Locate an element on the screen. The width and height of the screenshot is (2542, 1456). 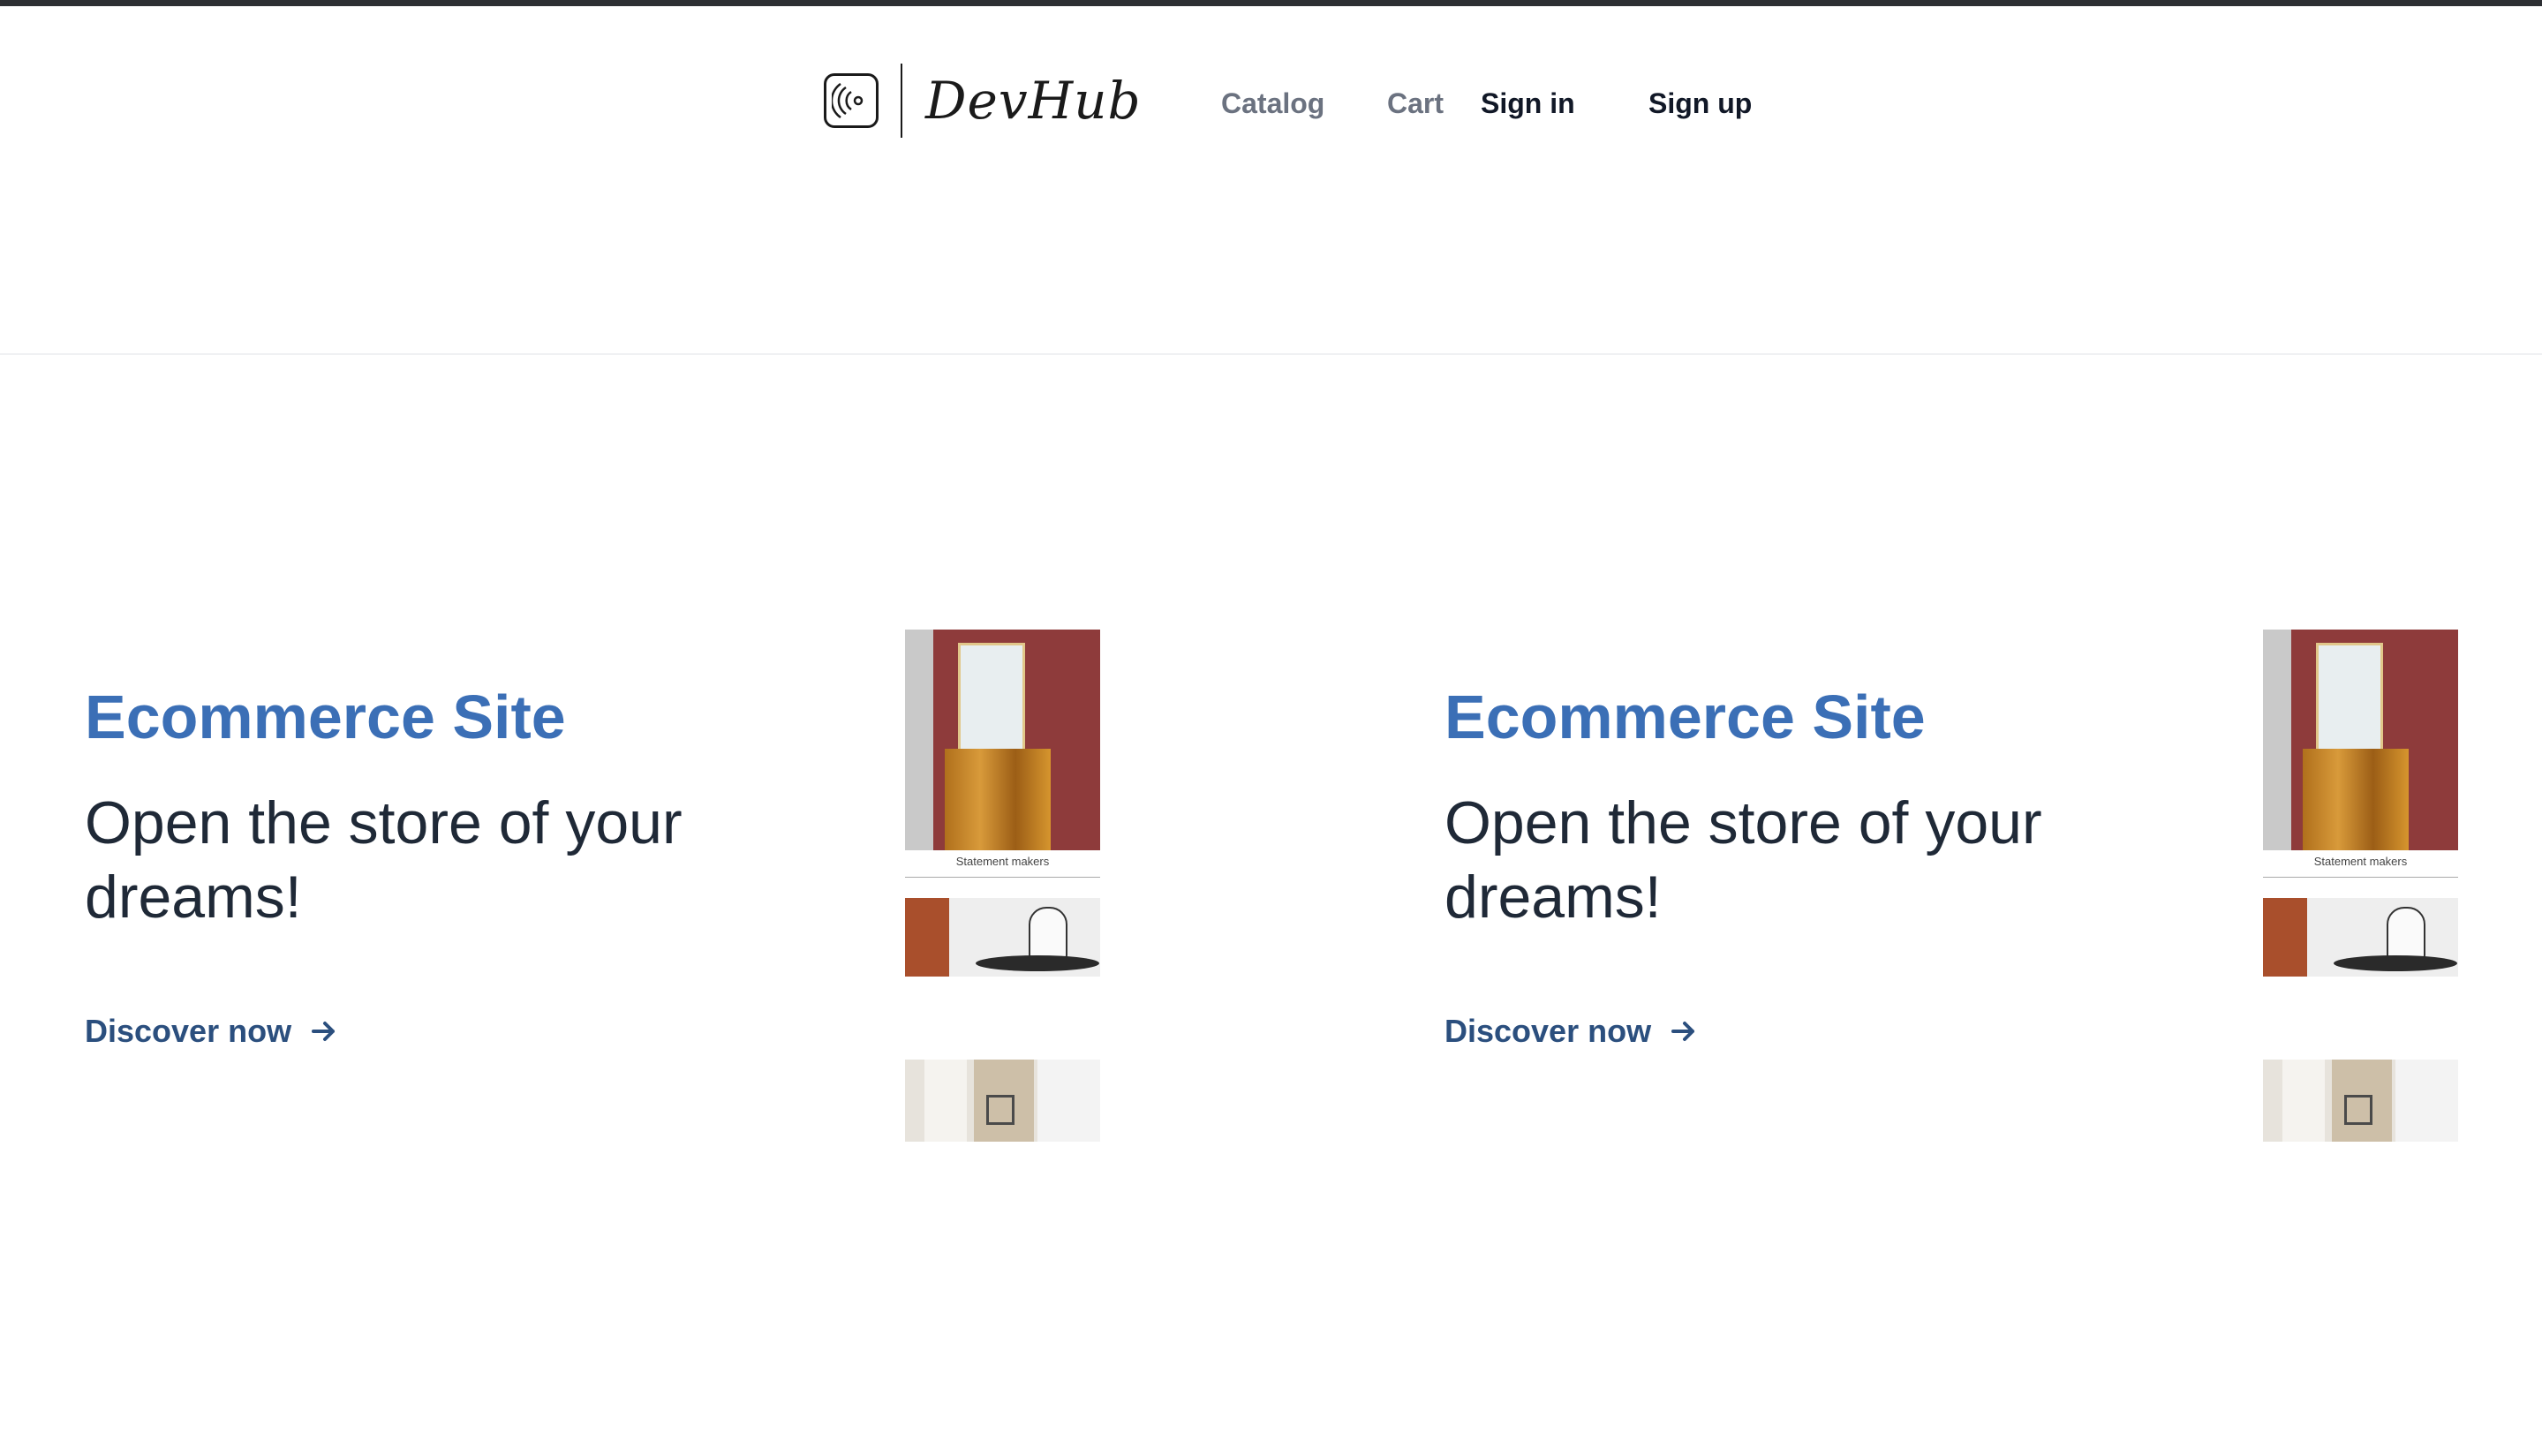
nav-catalog-link: Catalog is located at coordinates (1272, 103).